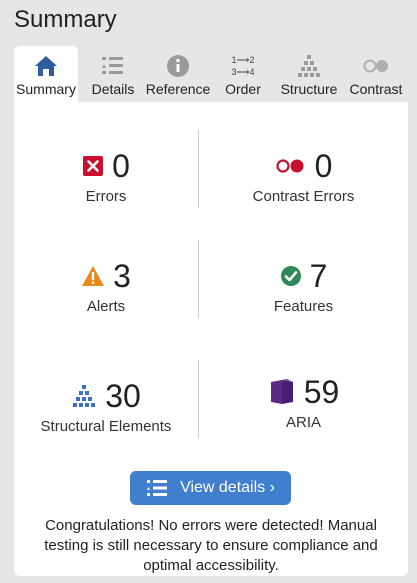  What do you see at coordinates (376, 89) in the screenshot?
I see `tab-label: Contrast` at bounding box center [376, 89].